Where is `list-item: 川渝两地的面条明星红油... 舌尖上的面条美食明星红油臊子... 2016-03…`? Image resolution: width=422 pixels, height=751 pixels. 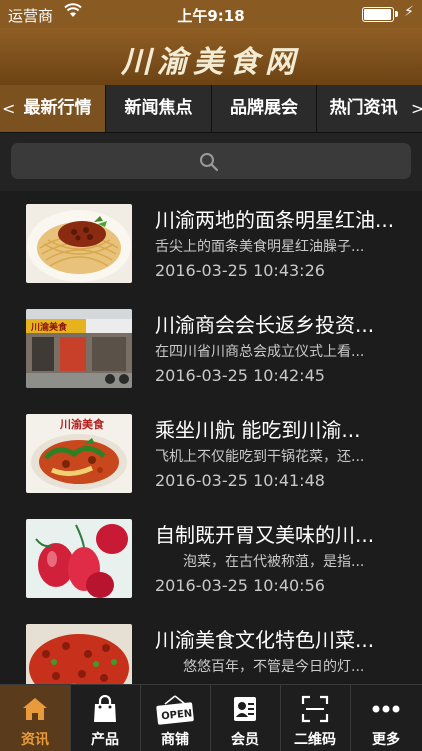
list-item: 川渝两地的面条明星红油... 舌尖上的面条美食明星红油臊子... 2016-03… is located at coordinates (211, 244).